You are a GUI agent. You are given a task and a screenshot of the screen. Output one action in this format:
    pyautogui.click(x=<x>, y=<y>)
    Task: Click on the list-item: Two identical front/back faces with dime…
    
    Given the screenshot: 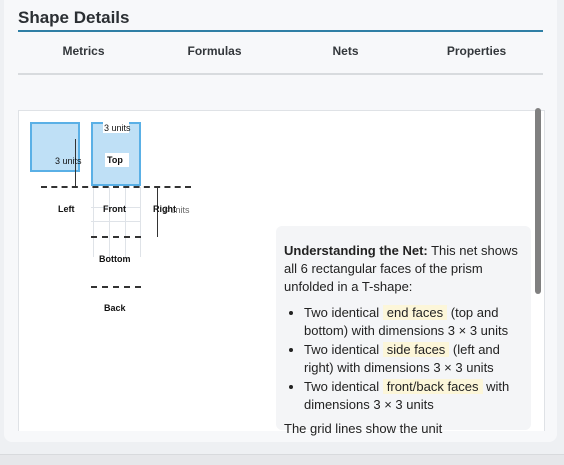 What is the action you would take?
    pyautogui.click(x=414, y=396)
    